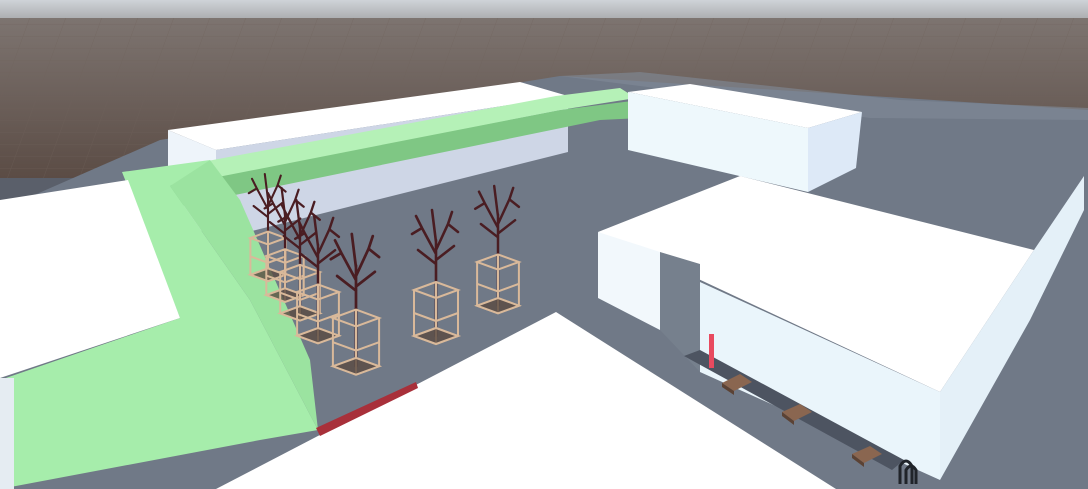 This screenshot has width=1088, height=489. I want to click on red-marker-post, so click(711, 351).